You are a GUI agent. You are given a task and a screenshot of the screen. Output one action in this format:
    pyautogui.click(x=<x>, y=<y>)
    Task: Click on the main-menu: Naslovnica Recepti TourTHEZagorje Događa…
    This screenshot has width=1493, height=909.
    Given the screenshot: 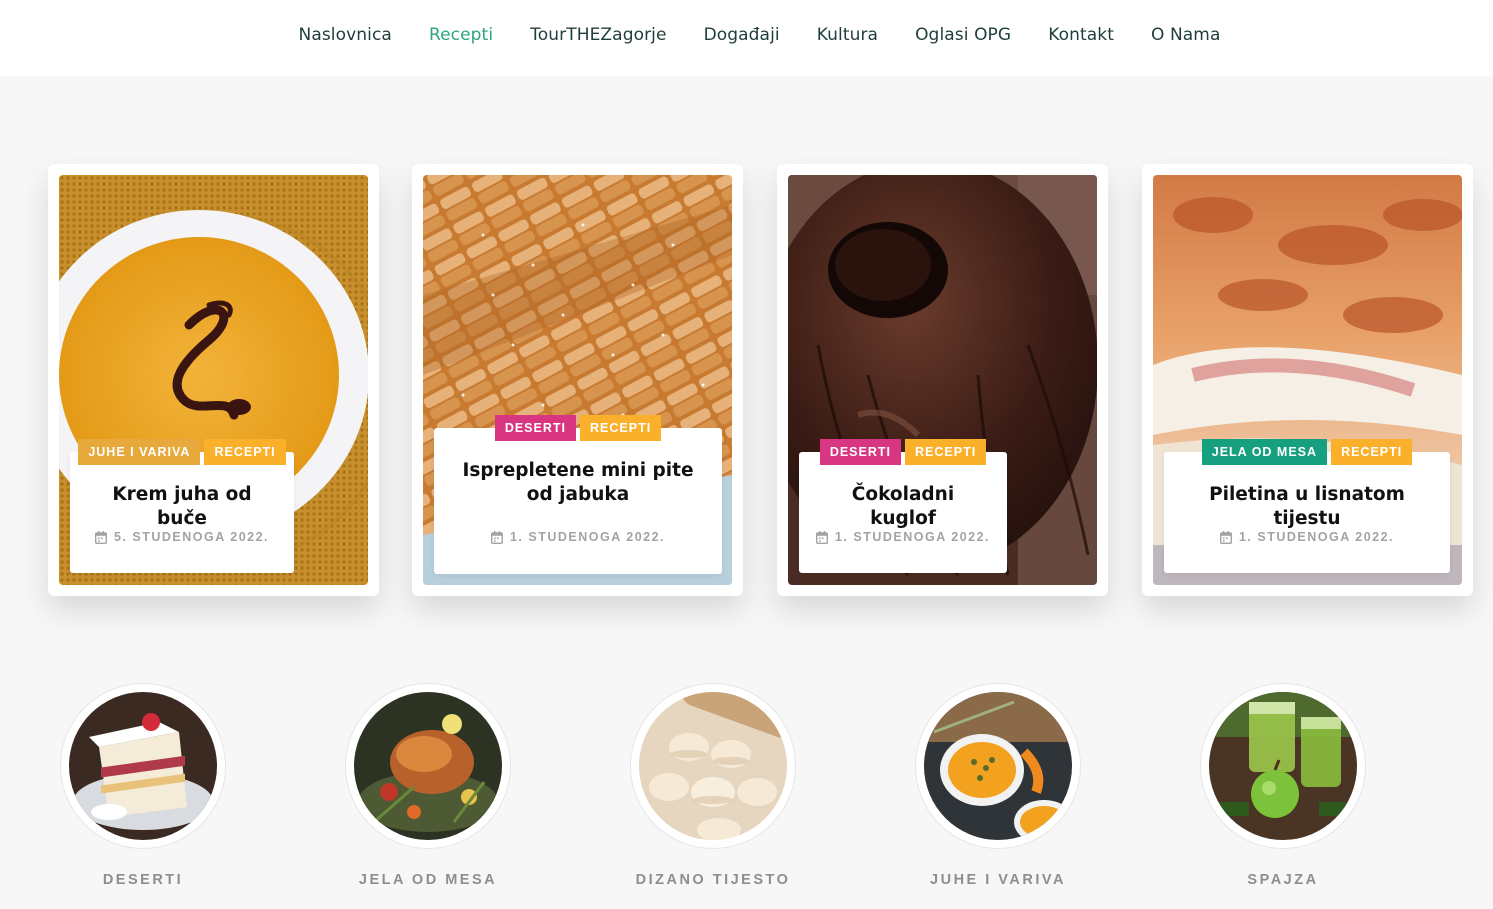 What is the action you would take?
    pyautogui.click(x=746, y=35)
    